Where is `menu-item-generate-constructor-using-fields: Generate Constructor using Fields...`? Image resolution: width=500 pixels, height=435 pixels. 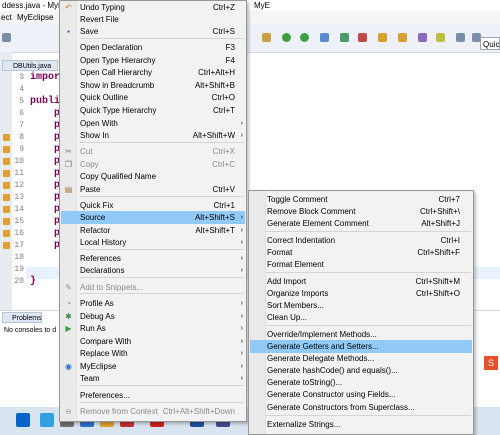 menu-item-generate-constructor-using-fields: Generate Constructor using Fields... is located at coordinates (361, 394).